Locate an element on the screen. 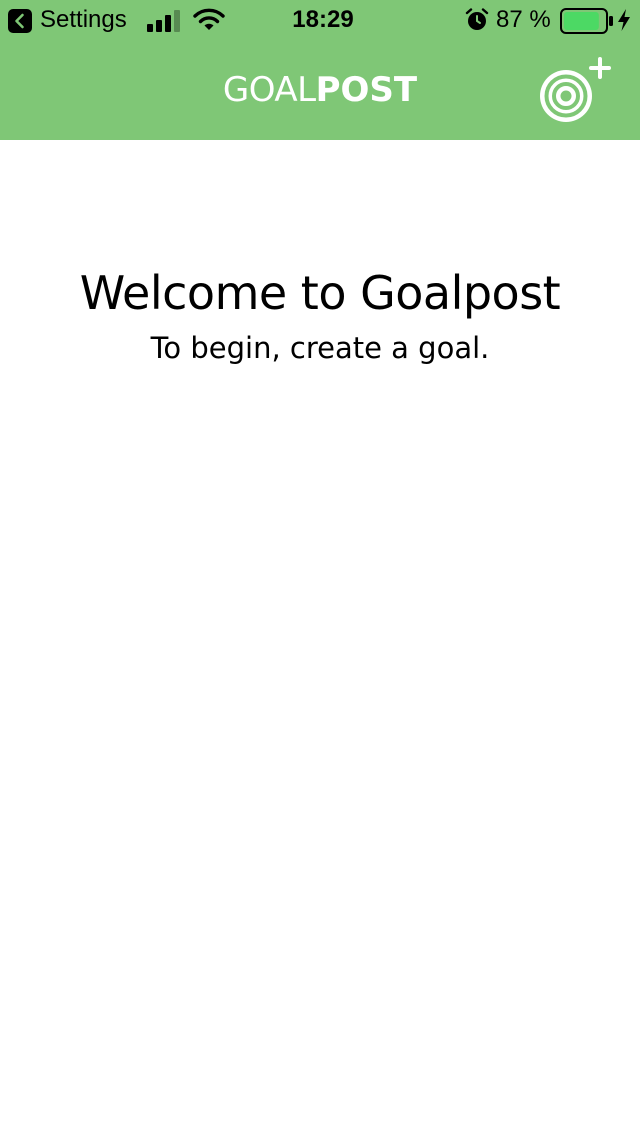  target-plus-icon is located at coordinates (575, 89).